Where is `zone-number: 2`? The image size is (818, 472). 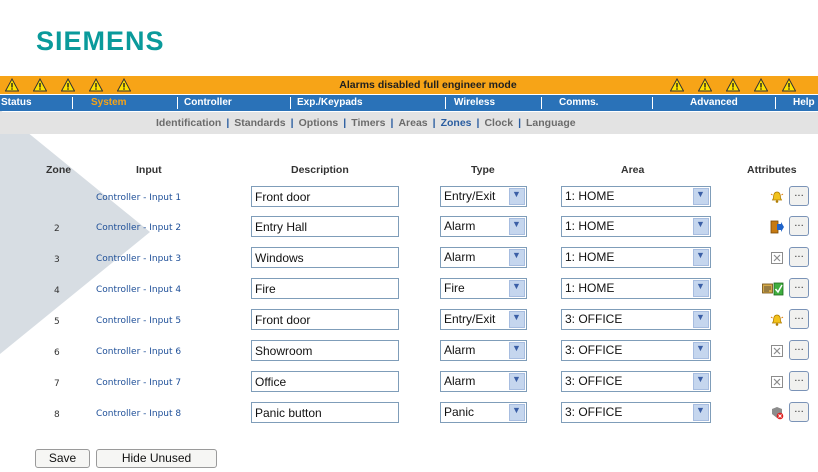
zone-number: 2 is located at coordinates (57, 229).